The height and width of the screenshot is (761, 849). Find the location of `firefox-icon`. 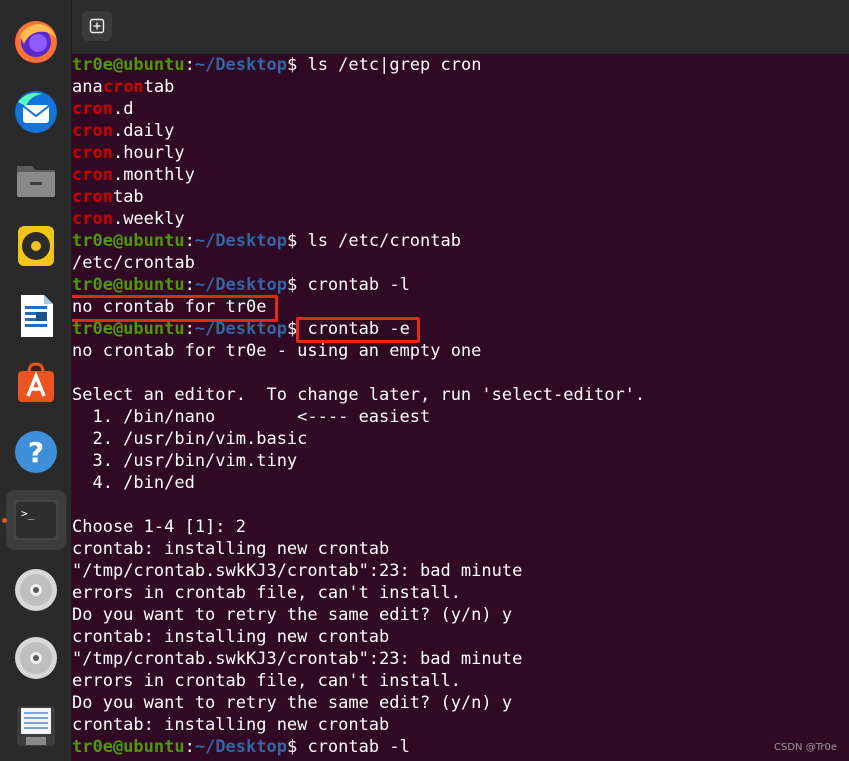

firefox-icon is located at coordinates (36, 42).